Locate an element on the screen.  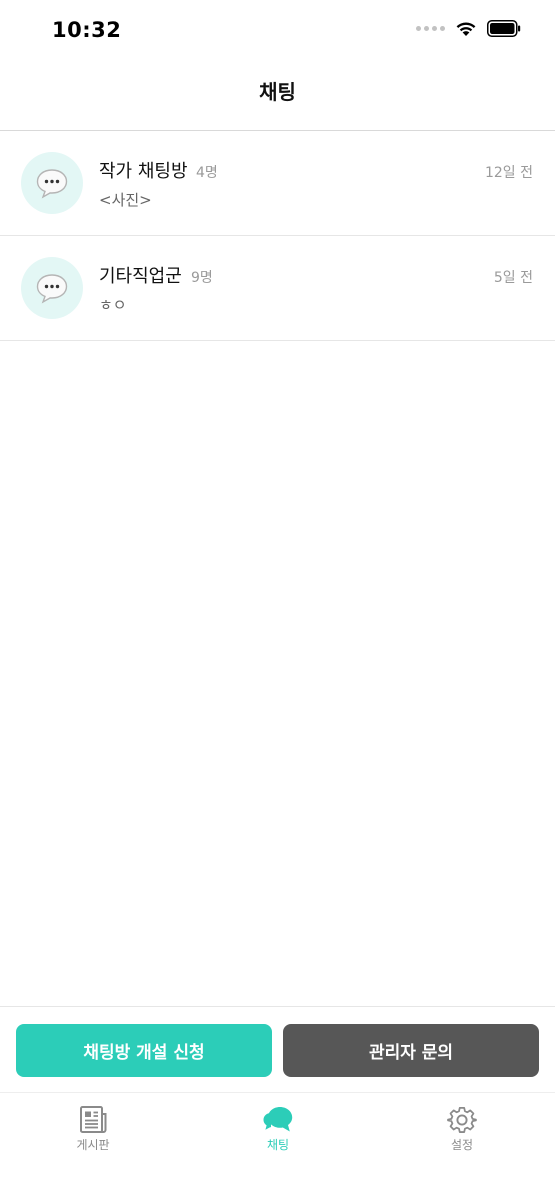
chat-room-item: 작가 채팅방 4명 12일 전 <사진> is located at coordinates (277, 183).